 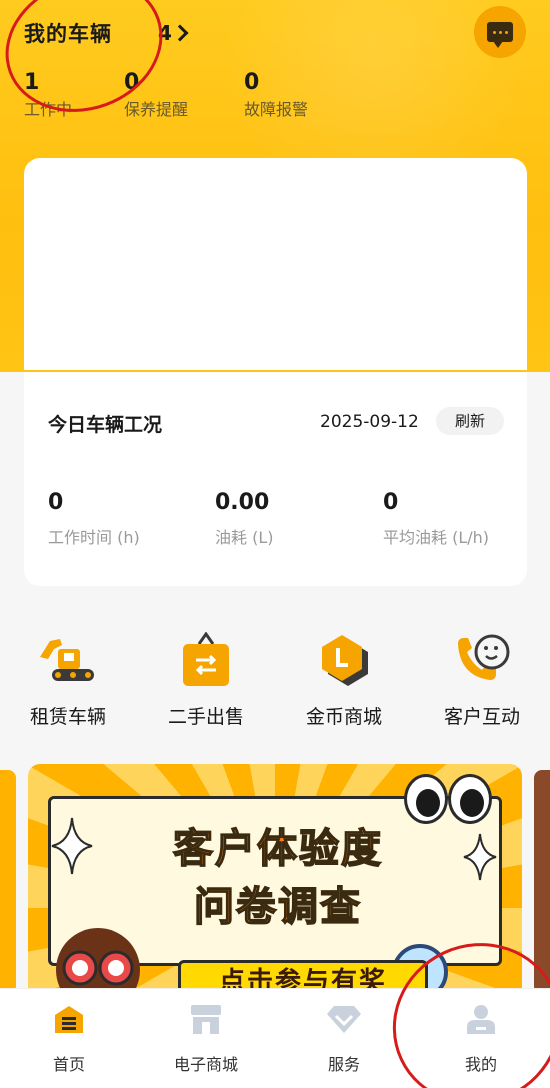 What do you see at coordinates (242, 502) in the screenshot?
I see `metric-value: 0.00` at bounding box center [242, 502].